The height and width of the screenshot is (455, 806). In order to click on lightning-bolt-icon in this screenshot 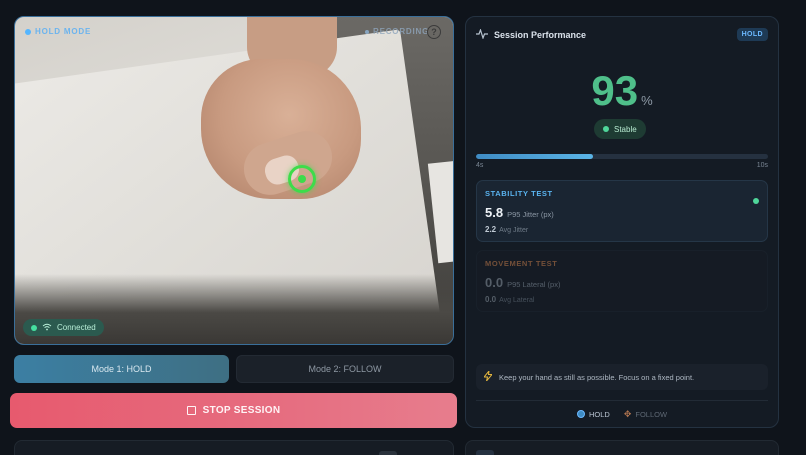, I will do `click(488, 376)`.